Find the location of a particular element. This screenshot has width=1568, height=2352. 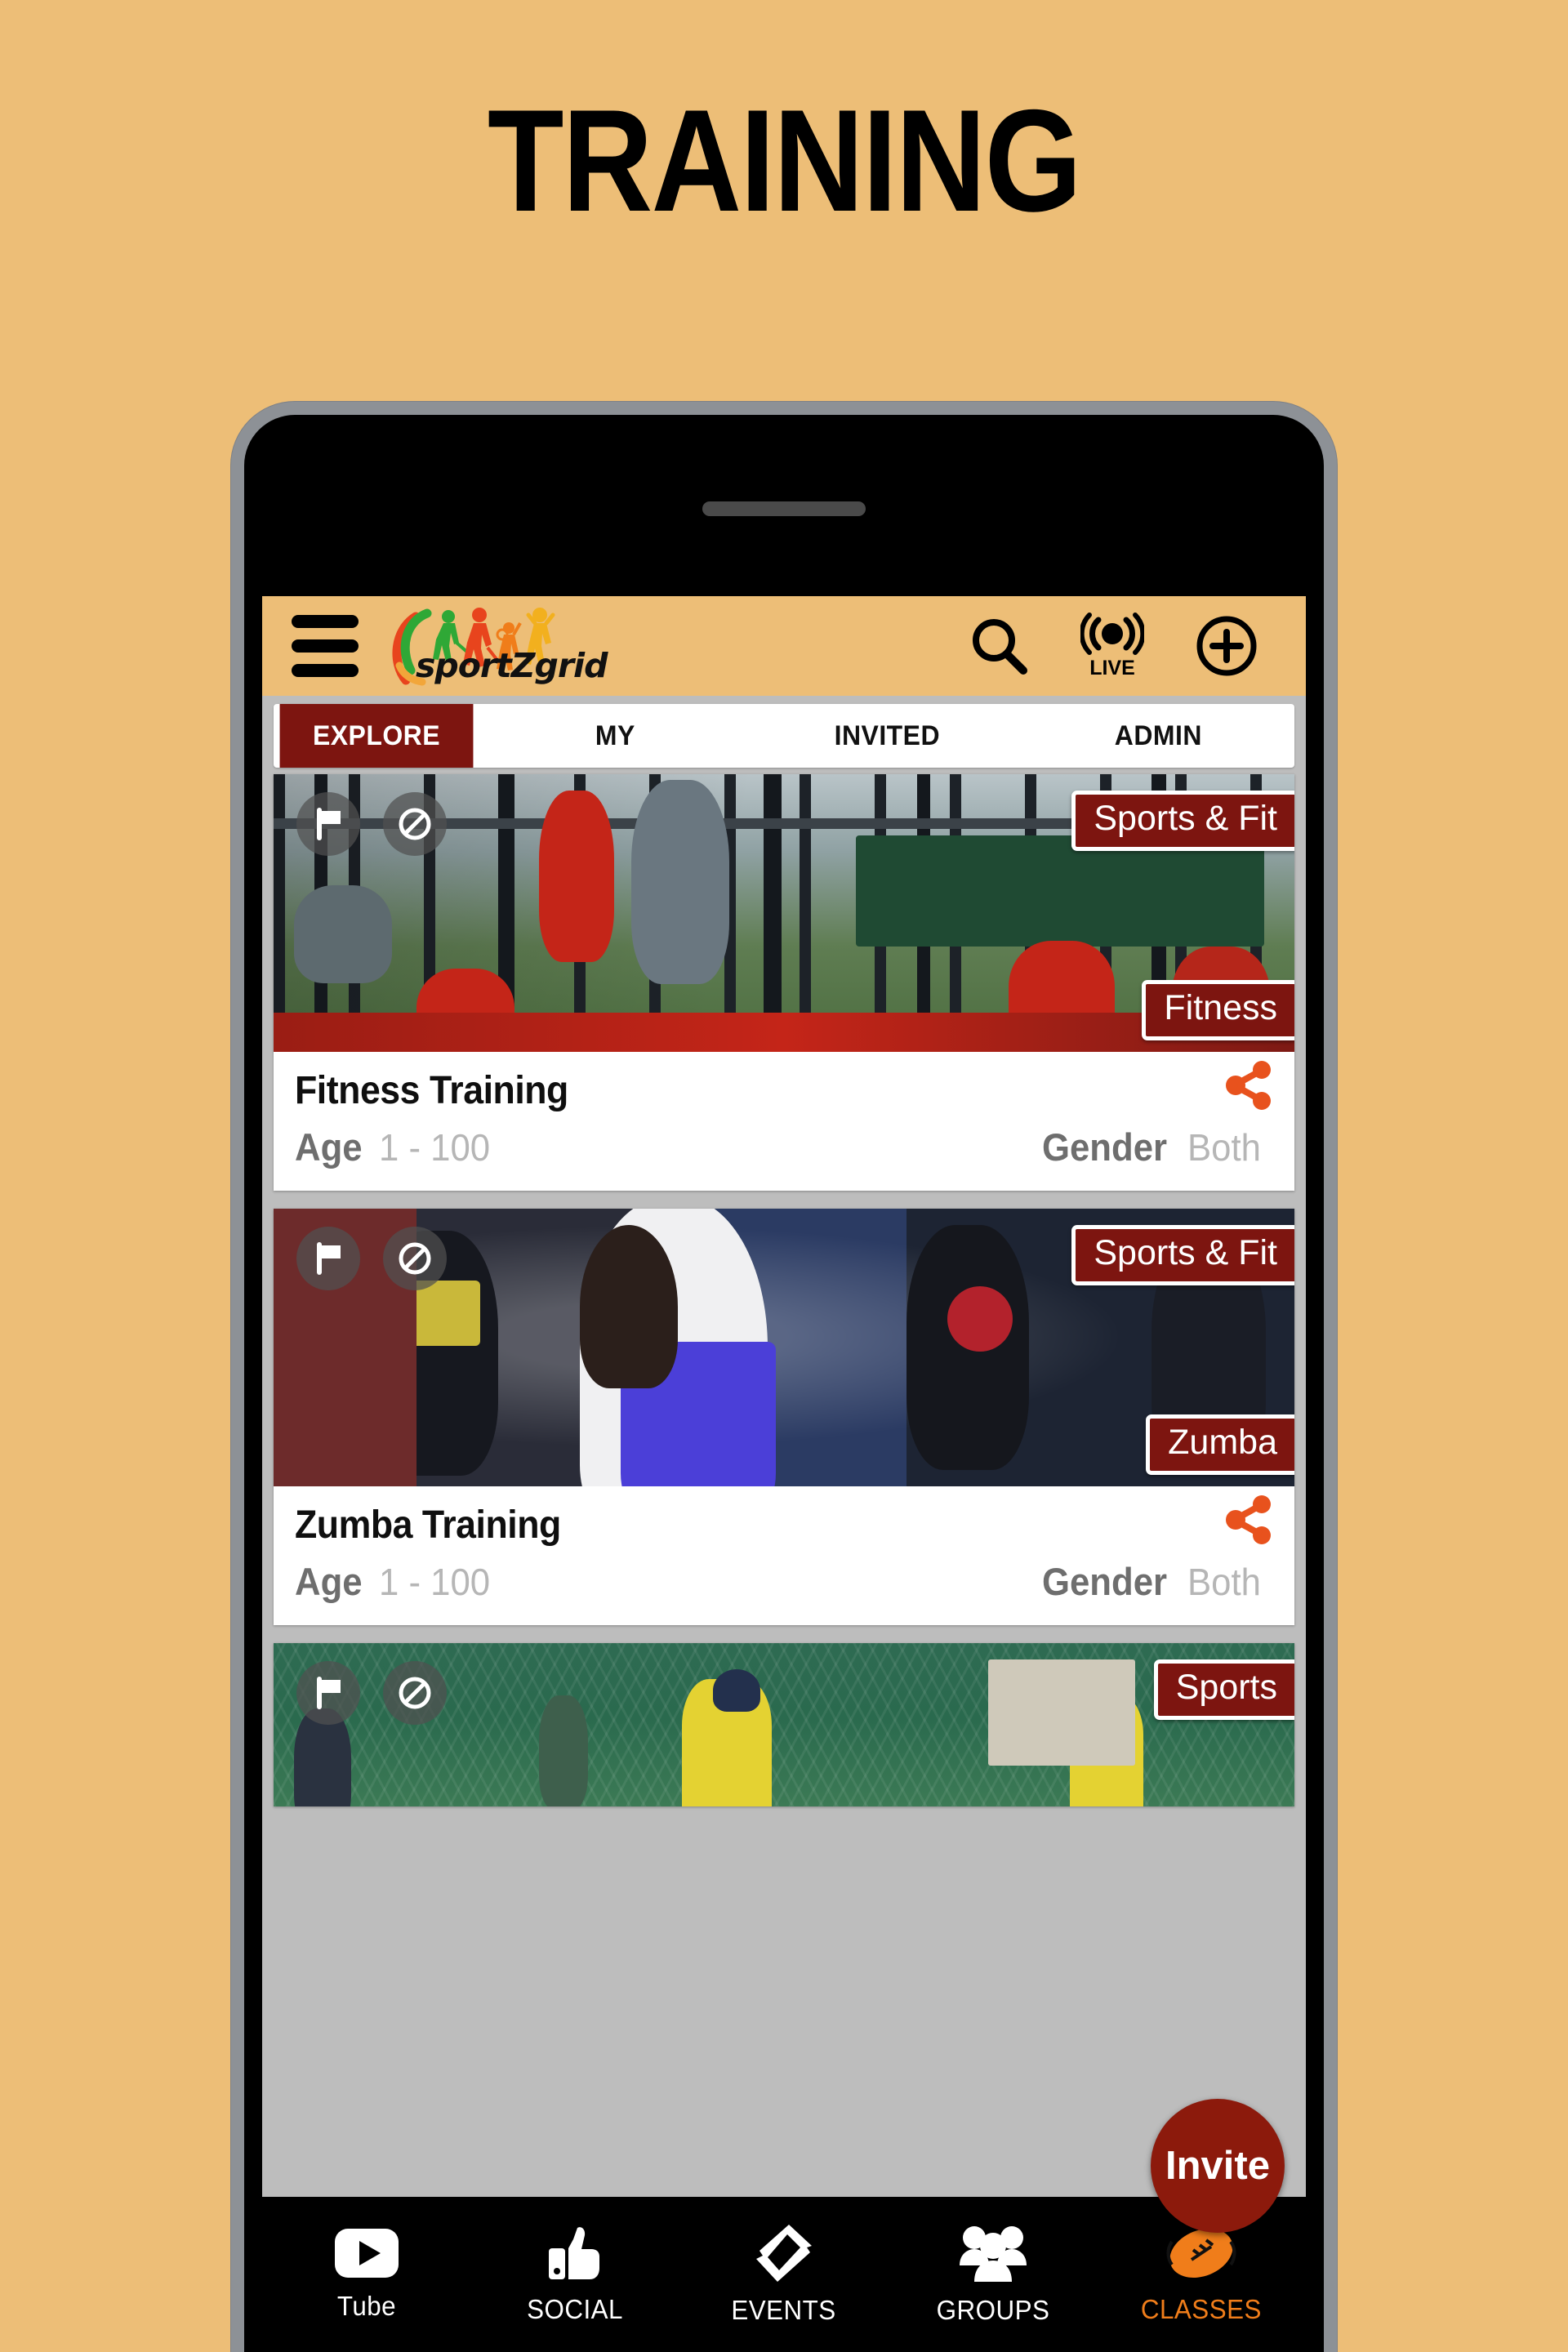

search-icon is located at coordinates (999, 646).